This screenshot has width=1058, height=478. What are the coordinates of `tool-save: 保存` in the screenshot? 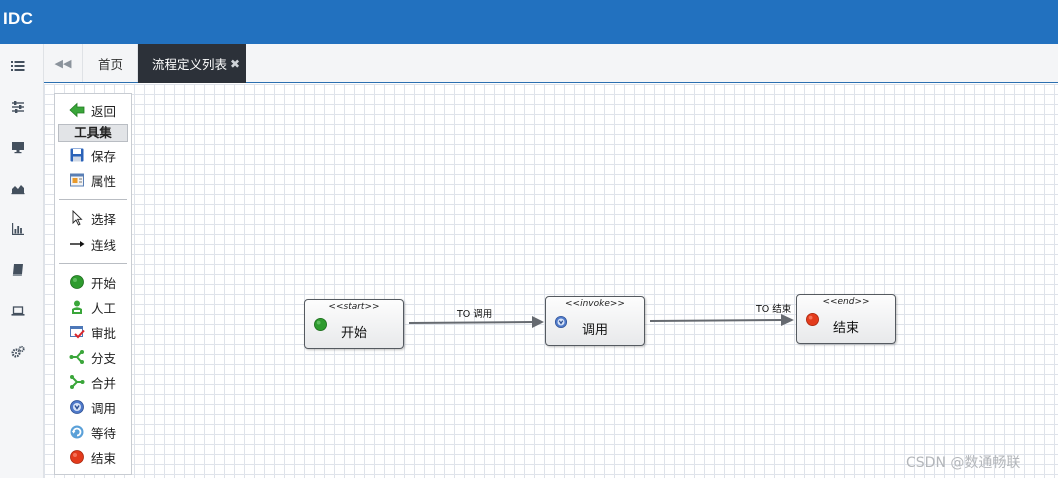 It's located at (92, 155).